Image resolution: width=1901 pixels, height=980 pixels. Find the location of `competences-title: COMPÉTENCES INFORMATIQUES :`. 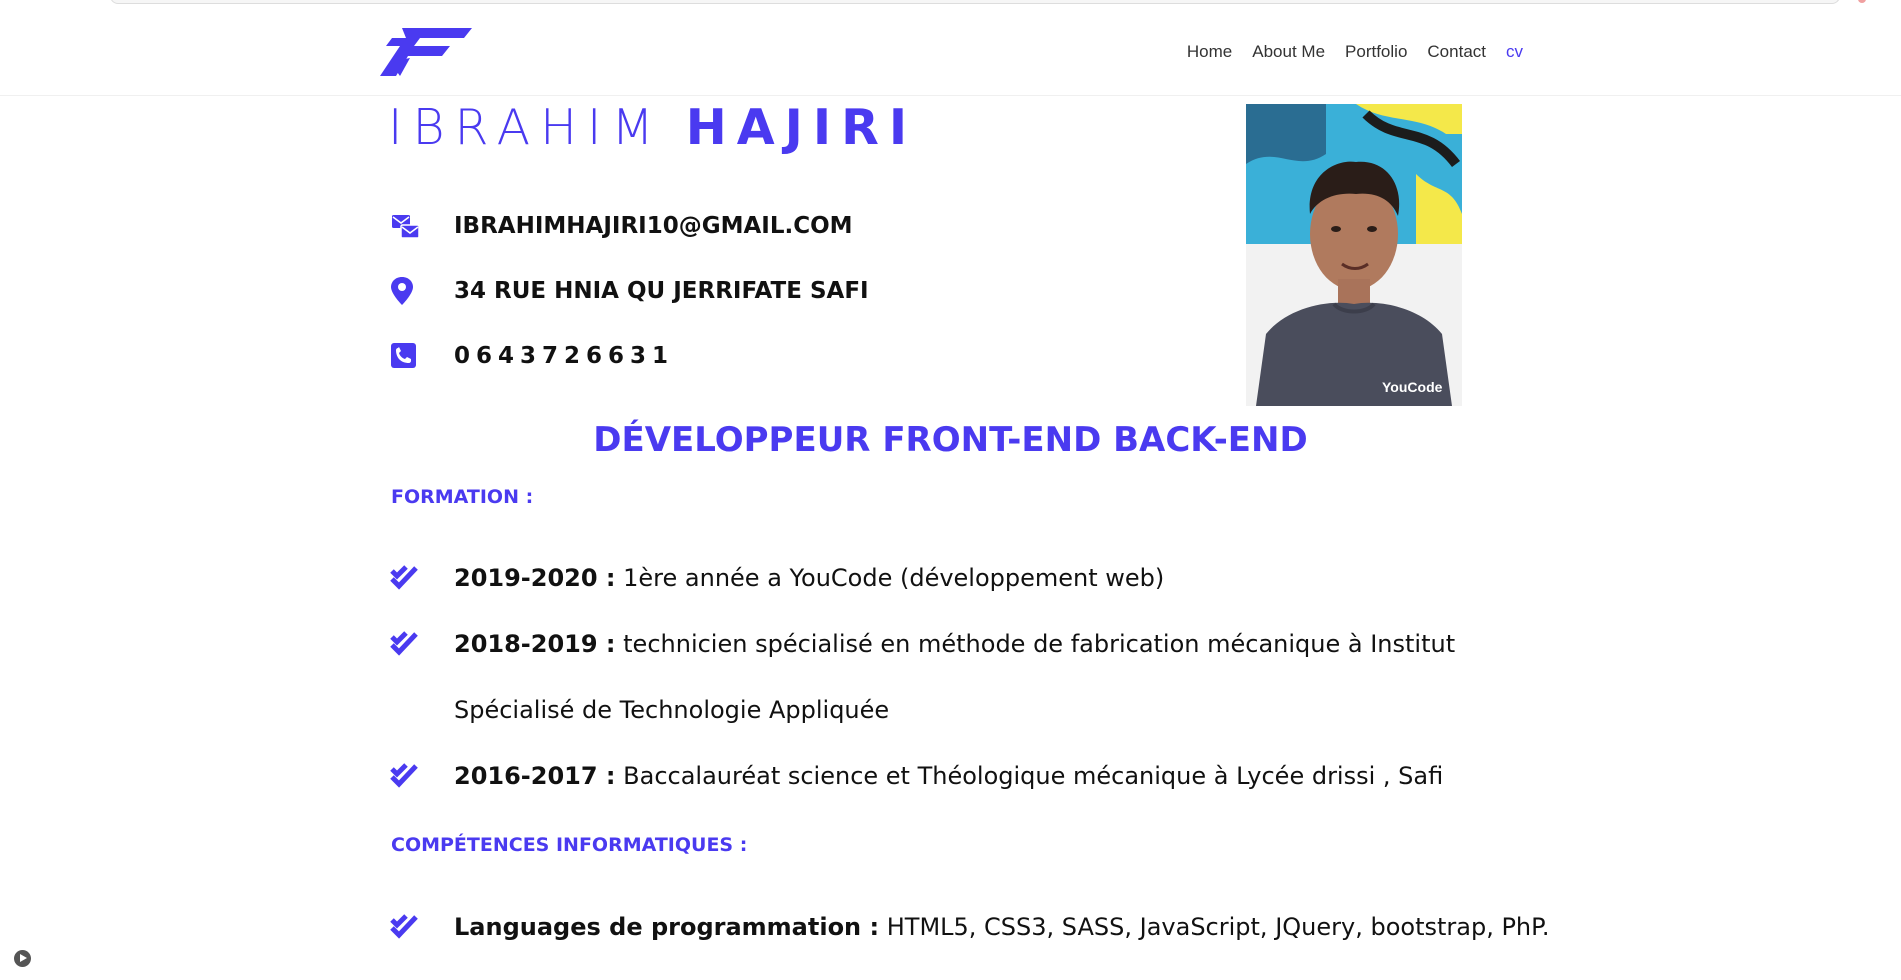

competences-title: COMPÉTENCES INFORMATIQUES : is located at coordinates (569, 845).